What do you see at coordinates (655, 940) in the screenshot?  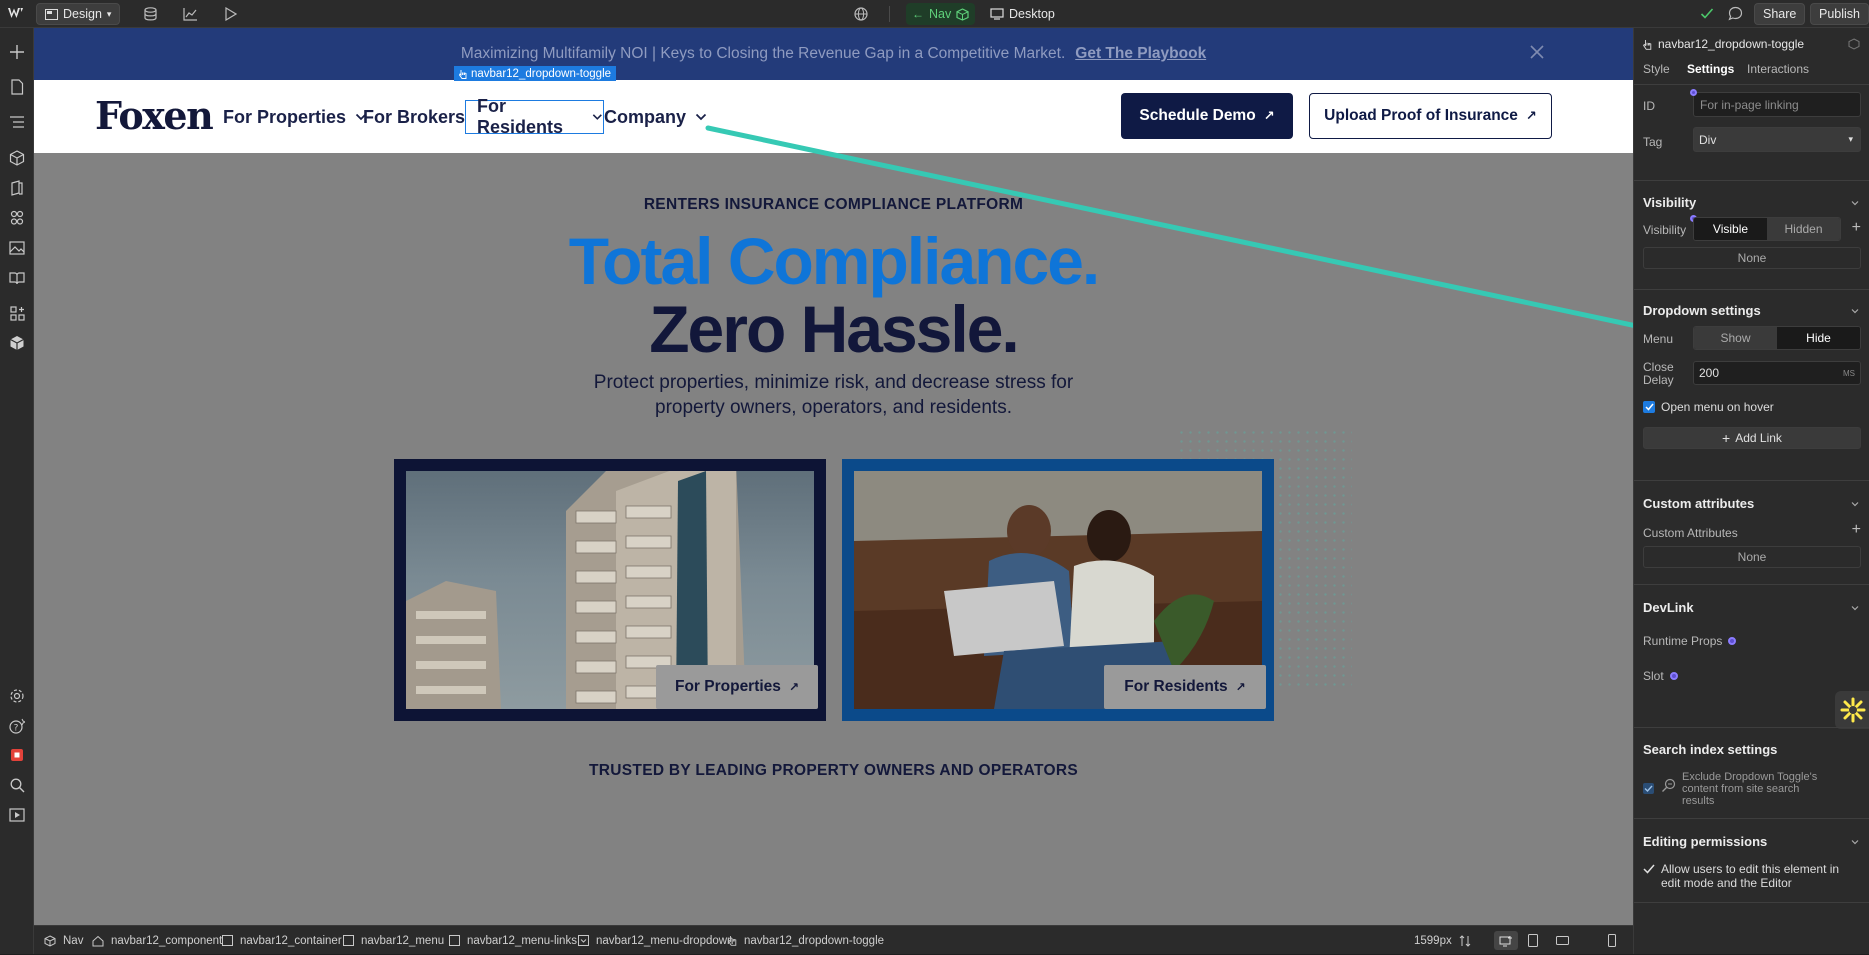 I see `breadcrumb-item: navbar12_menu-dropdown` at bounding box center [655, 940].